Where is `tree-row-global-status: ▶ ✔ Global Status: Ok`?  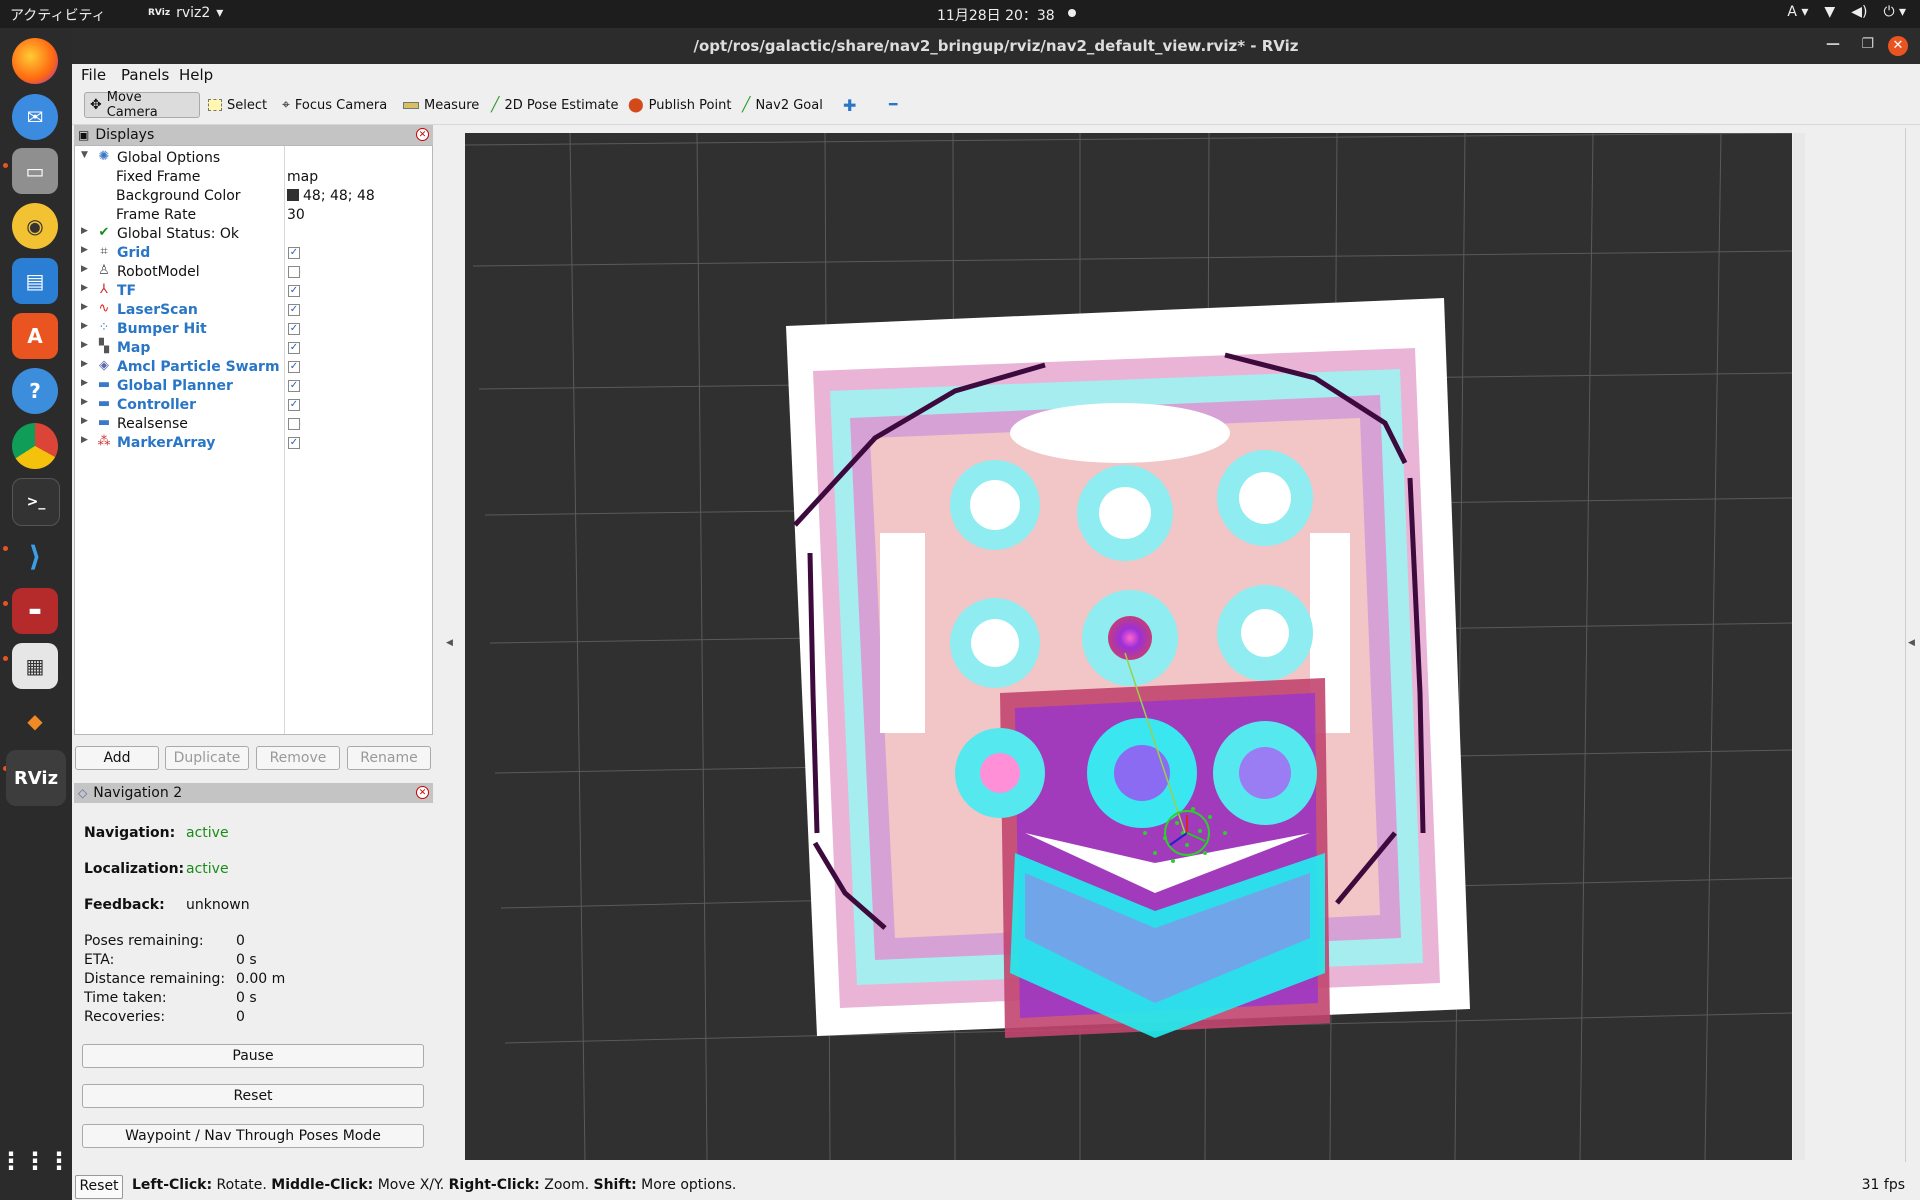 tree-row-global-status: ▶ ✔ Global Status: Ok is located at coordinates (253, 234).